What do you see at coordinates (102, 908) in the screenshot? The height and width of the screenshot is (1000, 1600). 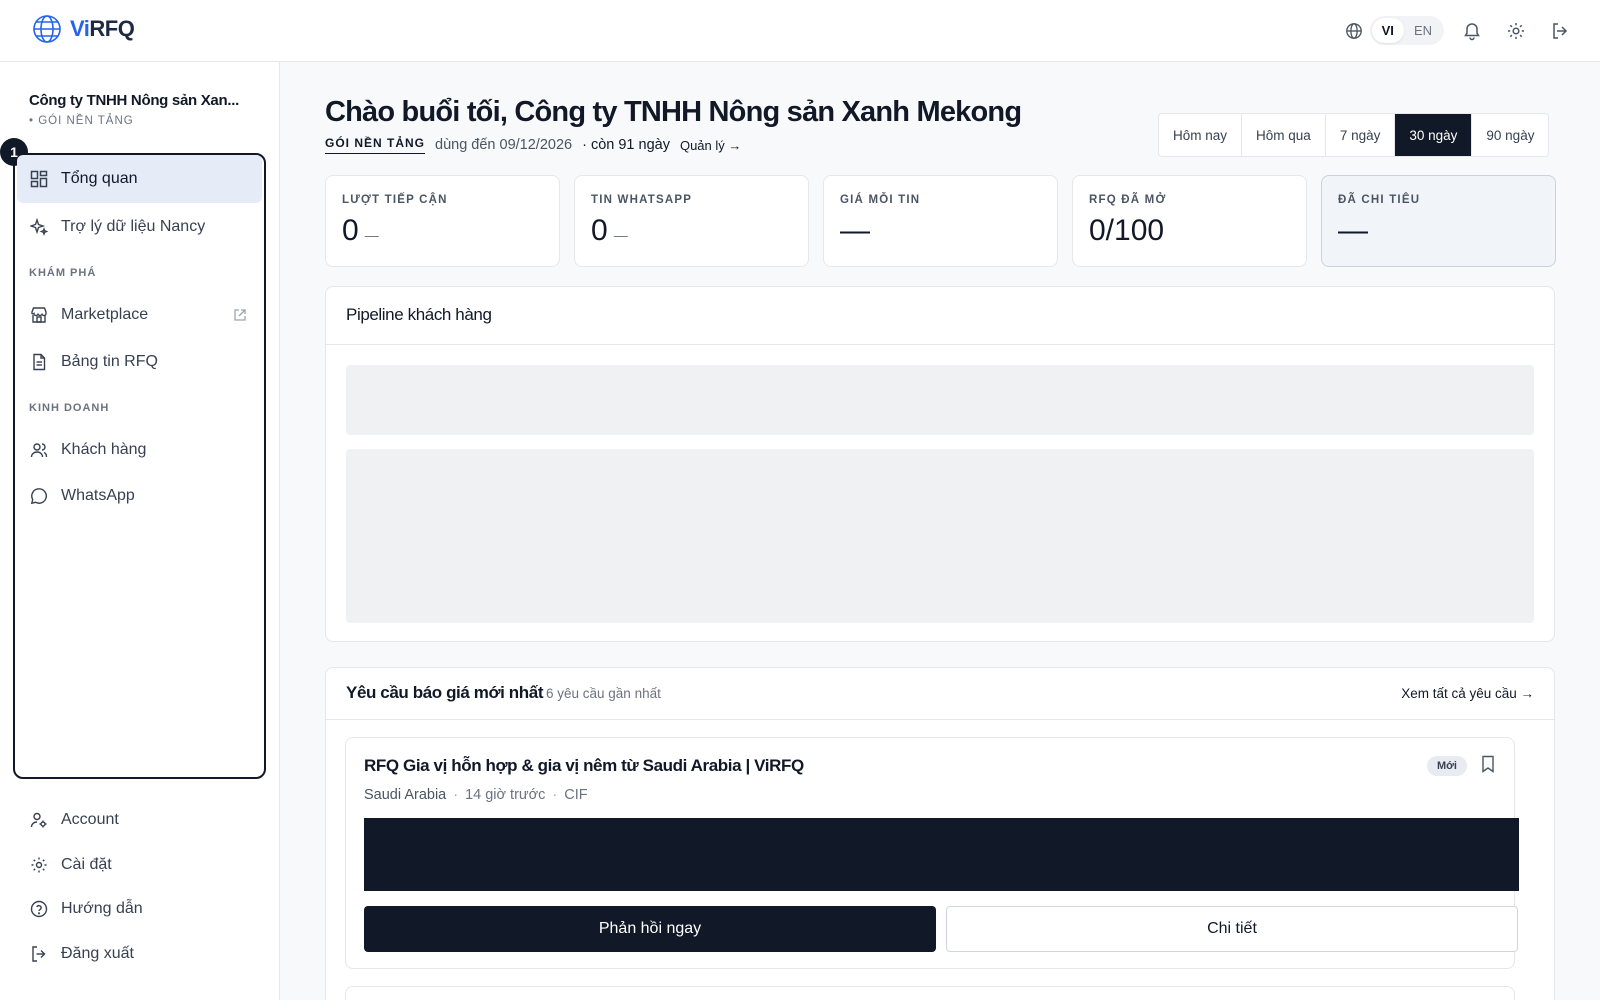 I see `sidebar-item-label: Hướng dẫn` at bounding box center [102, 908].